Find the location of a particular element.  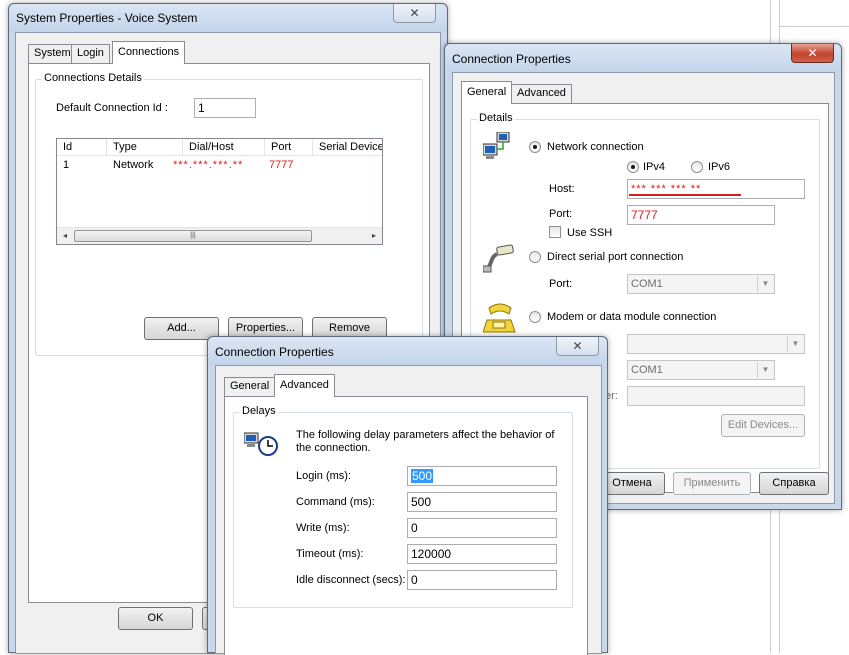

idle-disconnect-input: 0 is located at coordinates (482, 580).